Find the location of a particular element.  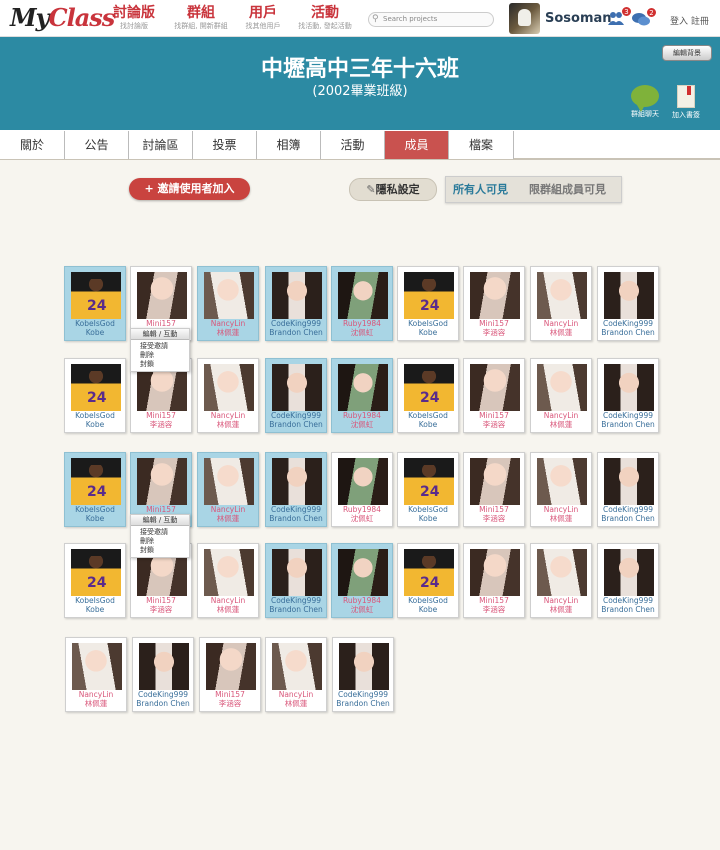

tab-members: 成員 is located at coordinates (417, 145).